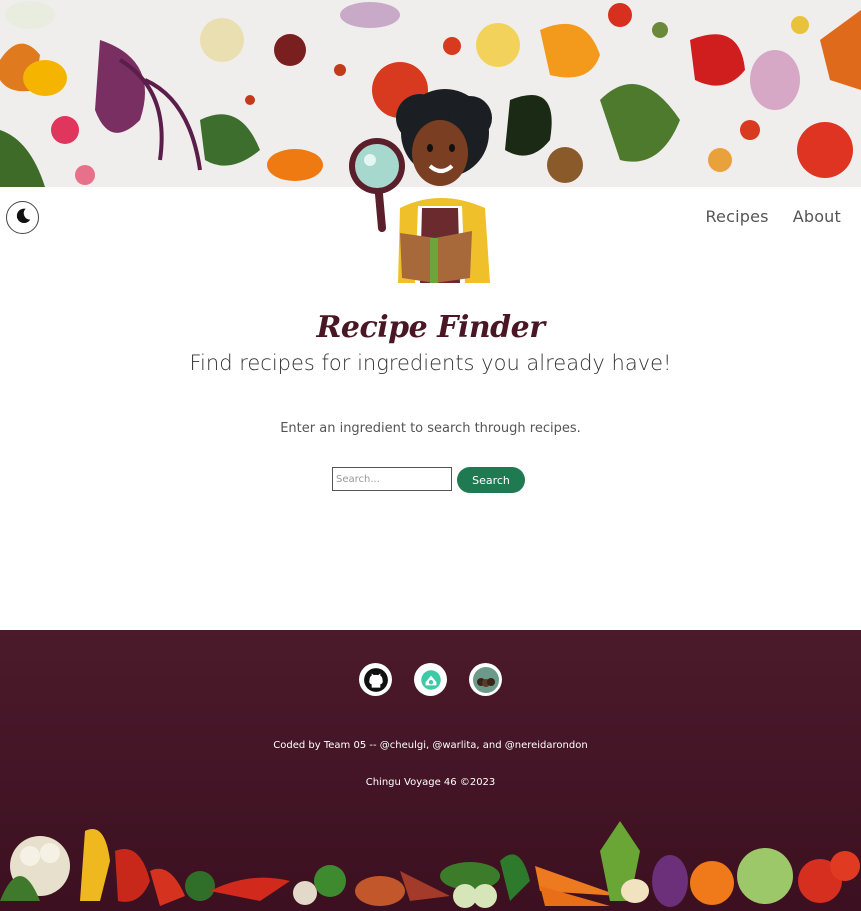  Describe the element at coordinates (392, 479) in the screenshot. I see `search-input` at that location.